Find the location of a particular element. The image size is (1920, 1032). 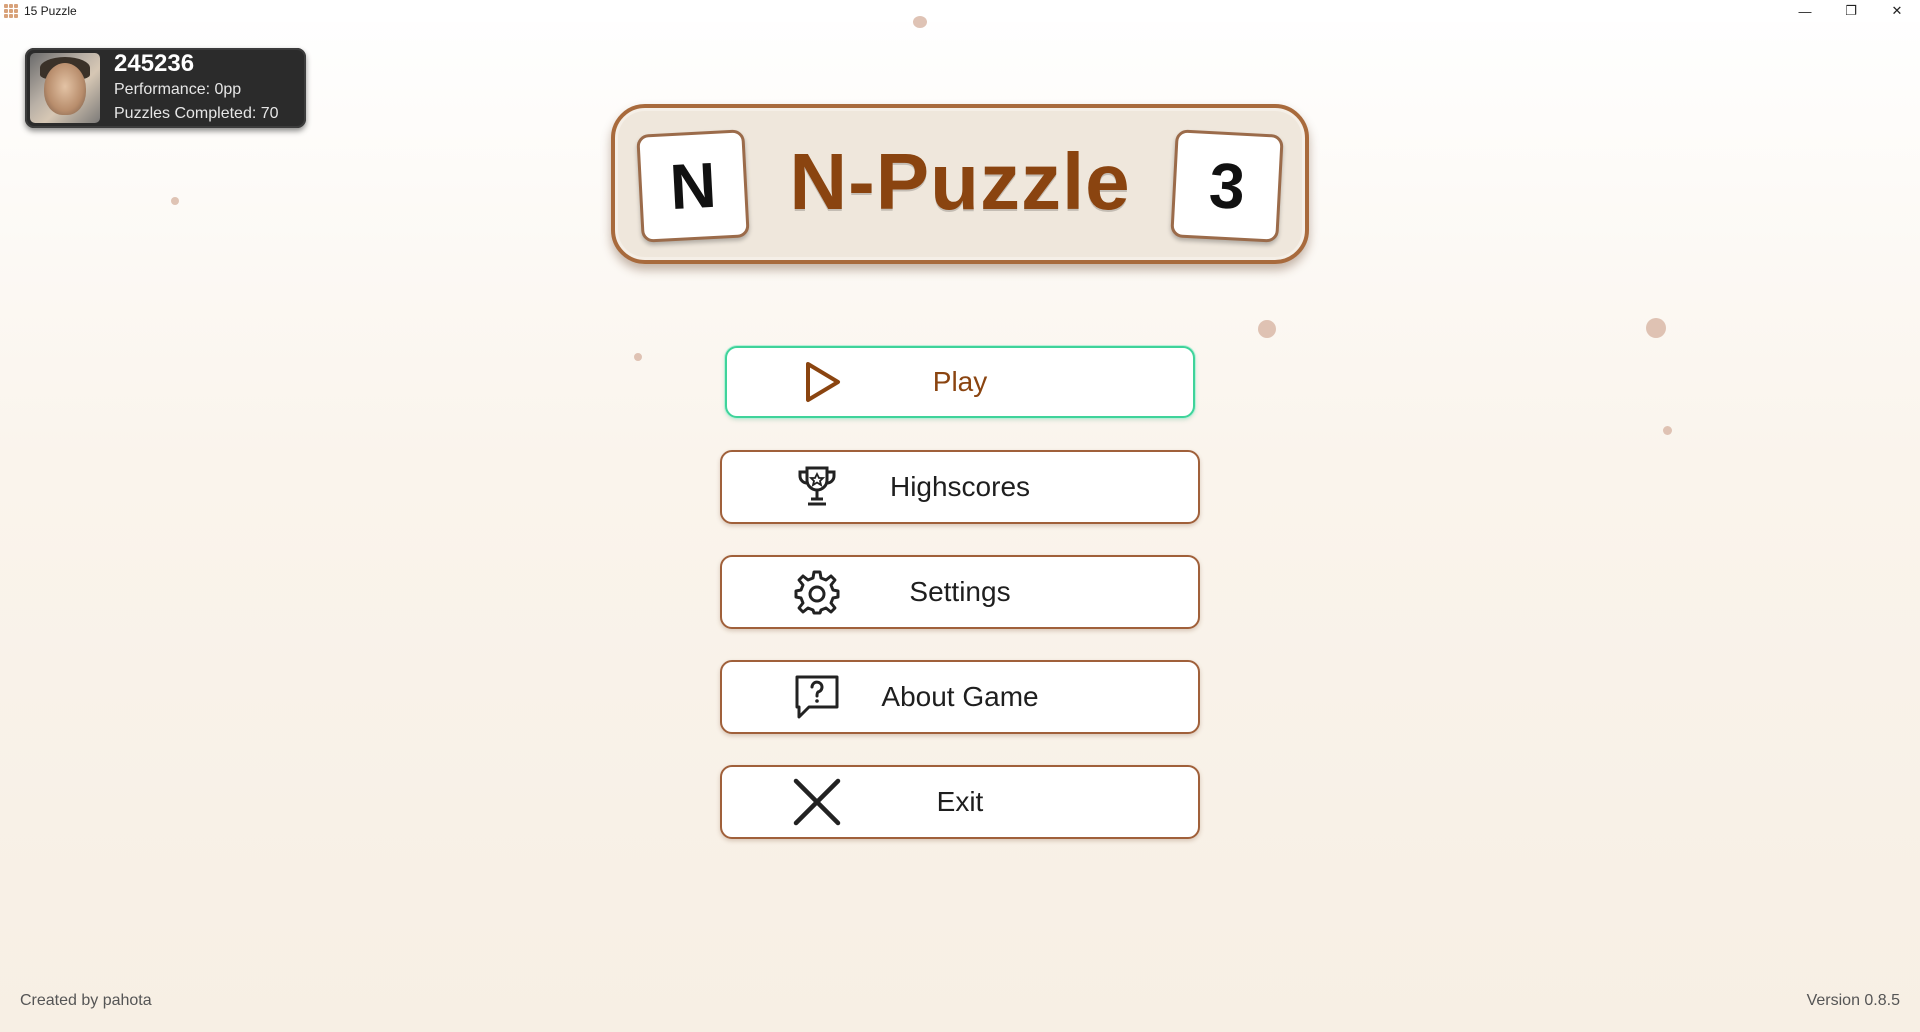

version-text: Version 0.8.5 is located at coordinates (1853, 1000).